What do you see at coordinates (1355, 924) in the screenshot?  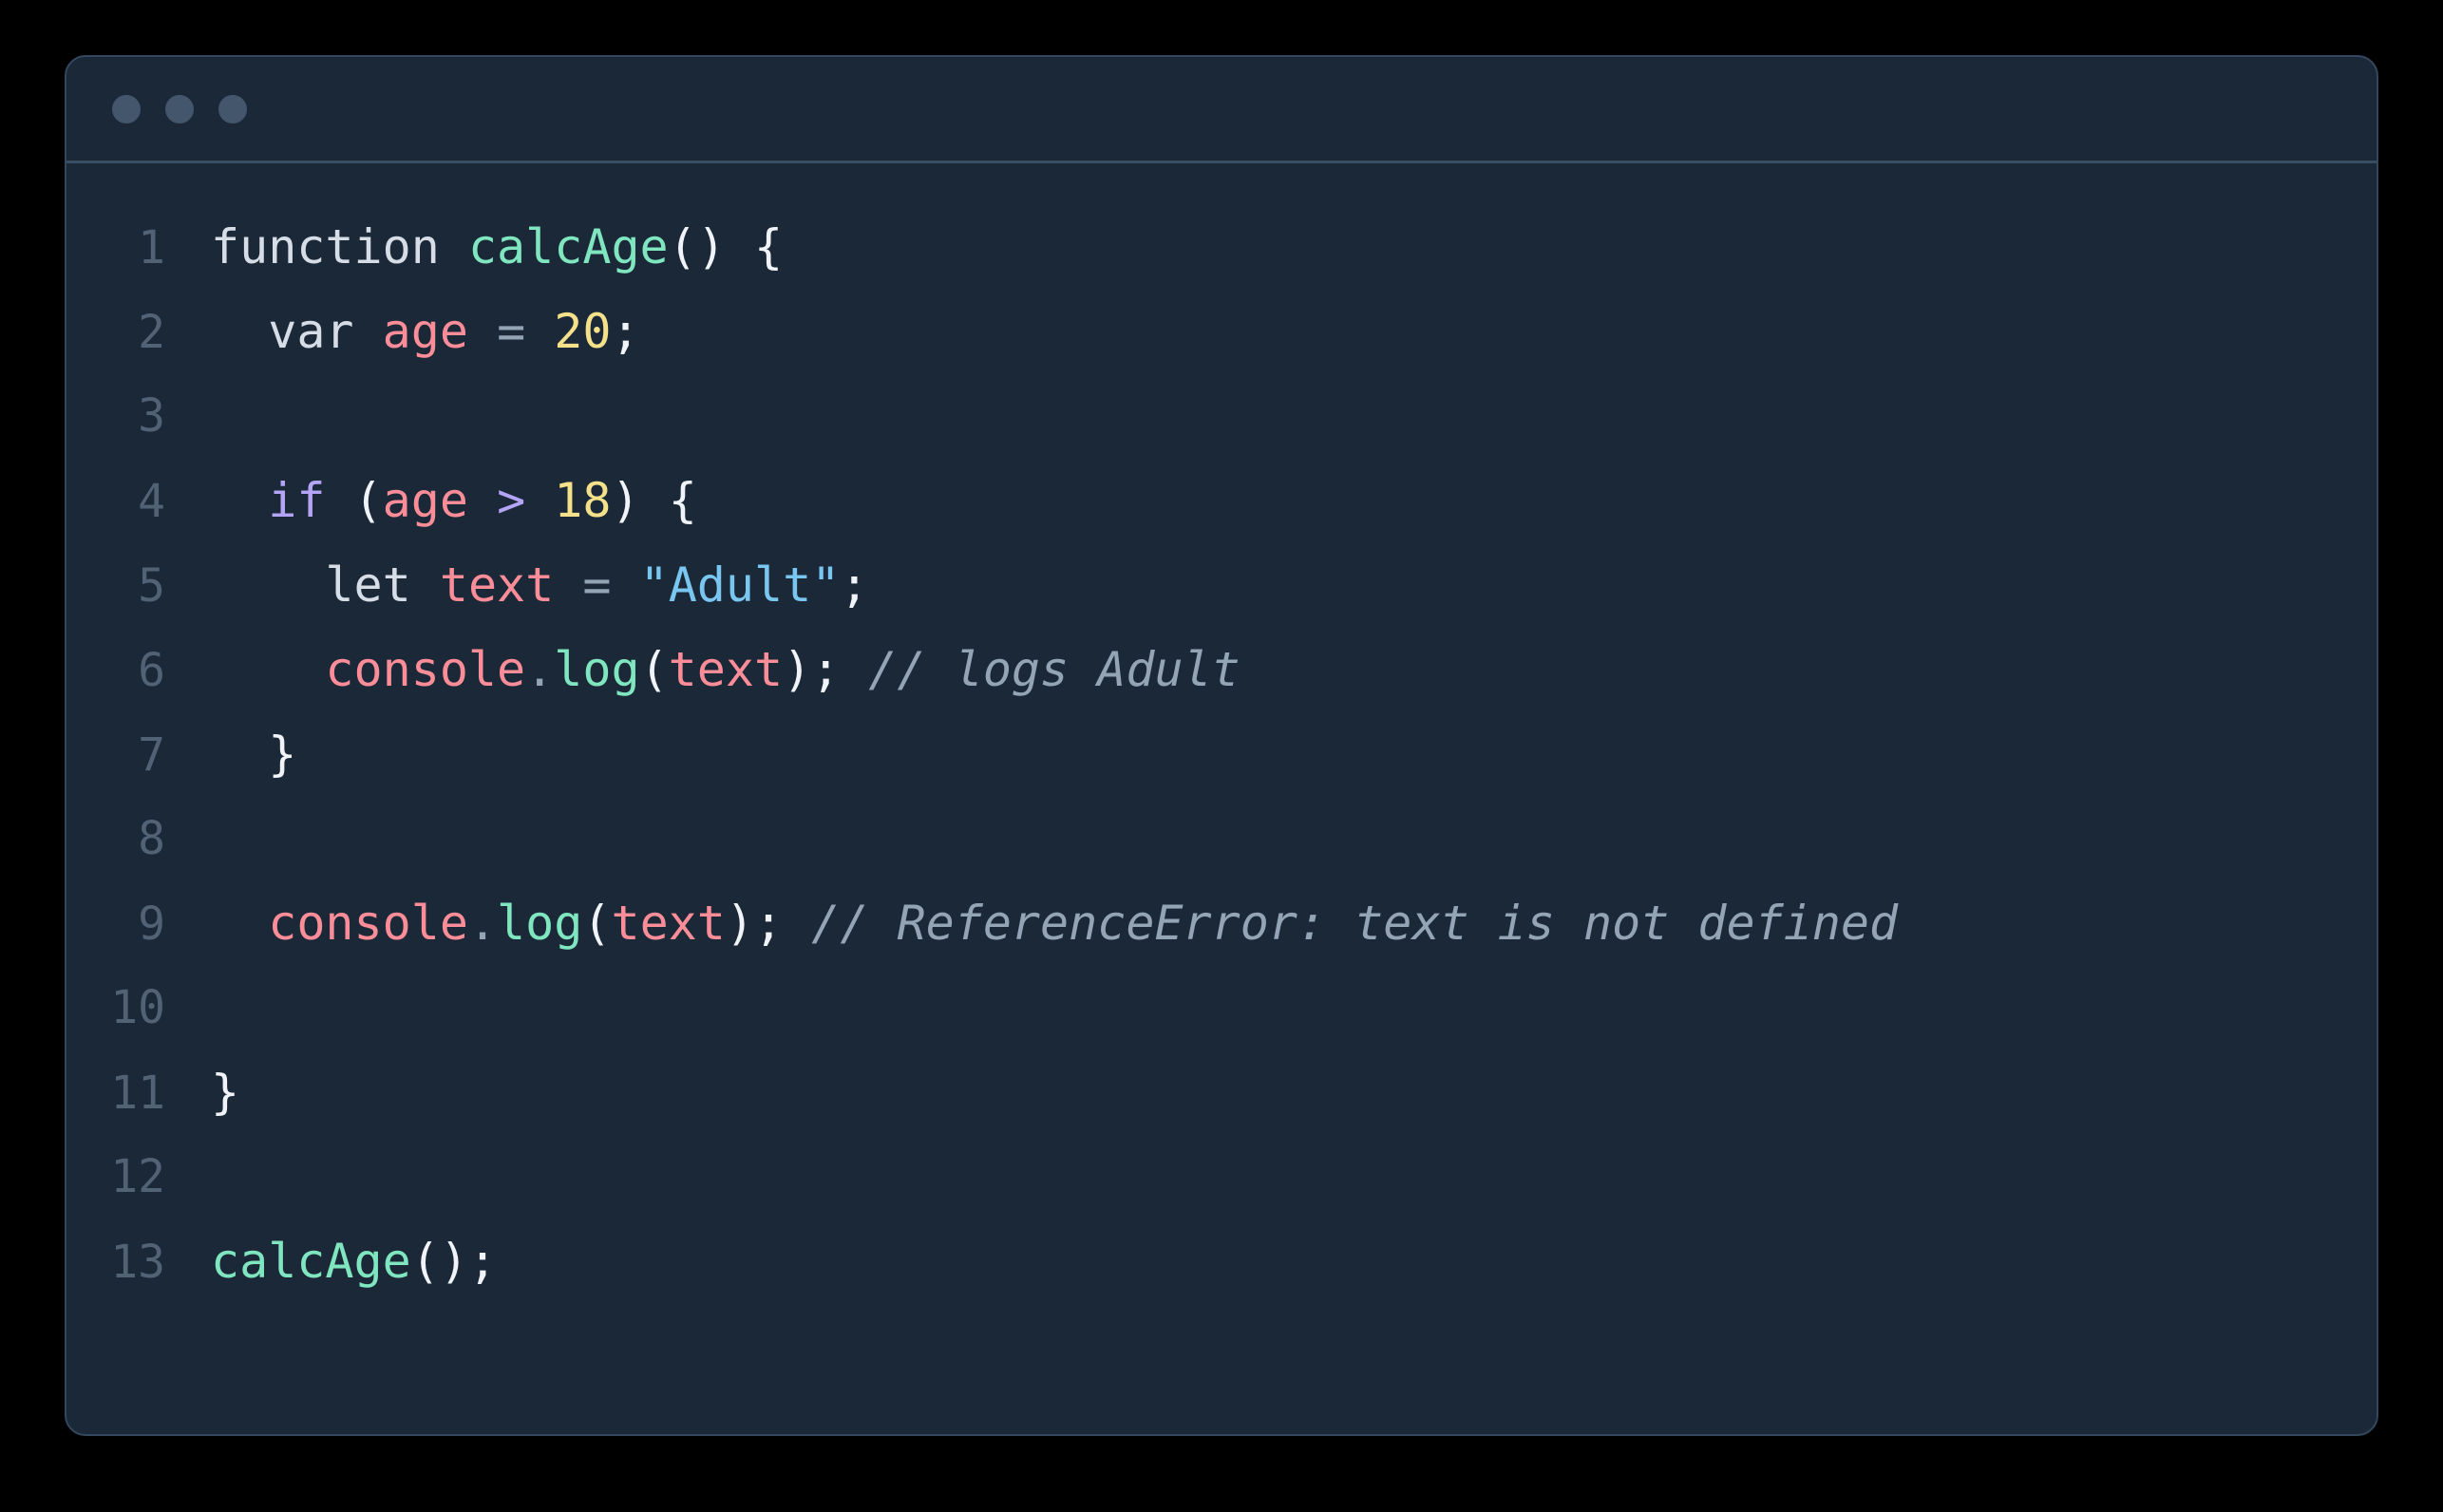 I see `code-token: // ReferenceError: text is not defined` at bounding box center [1355, 924].